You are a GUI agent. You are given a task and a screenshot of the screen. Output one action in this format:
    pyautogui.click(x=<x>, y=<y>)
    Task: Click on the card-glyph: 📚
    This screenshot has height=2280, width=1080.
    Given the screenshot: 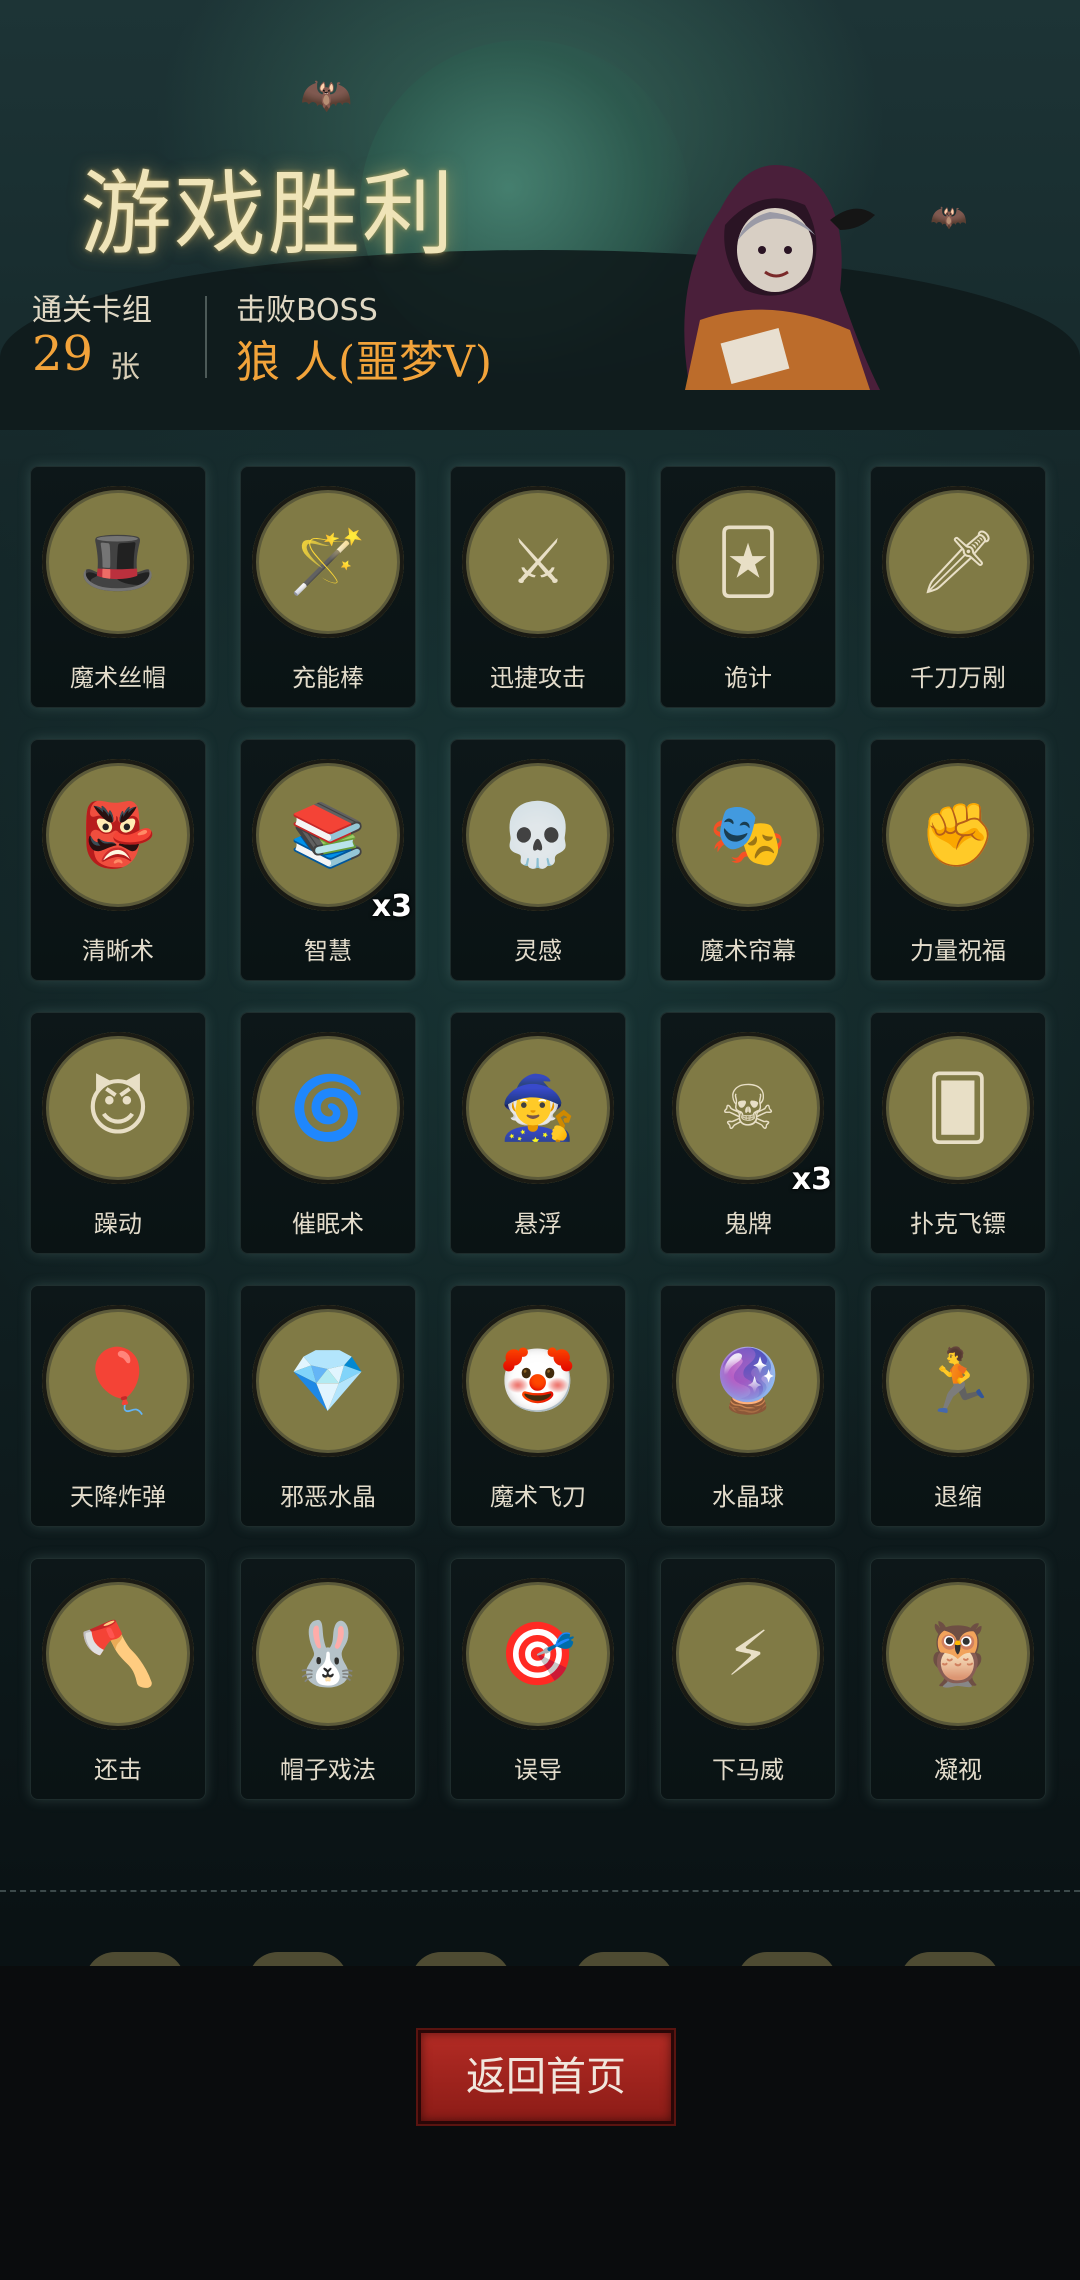 What is the action you would take?
    pyautogui.click(x=328, y=834)
    